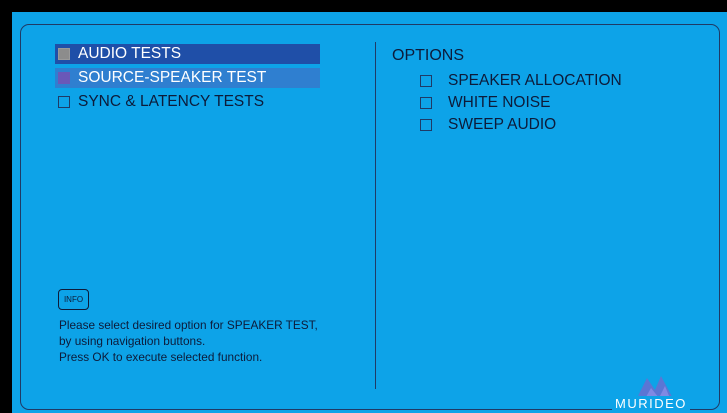 Image resolution: width=727 pixels, height=413 pixels. What do you see at coordinates (73, 299) in the screenshot?
I see `info-button: INFO` at bounding box center [73, 299].